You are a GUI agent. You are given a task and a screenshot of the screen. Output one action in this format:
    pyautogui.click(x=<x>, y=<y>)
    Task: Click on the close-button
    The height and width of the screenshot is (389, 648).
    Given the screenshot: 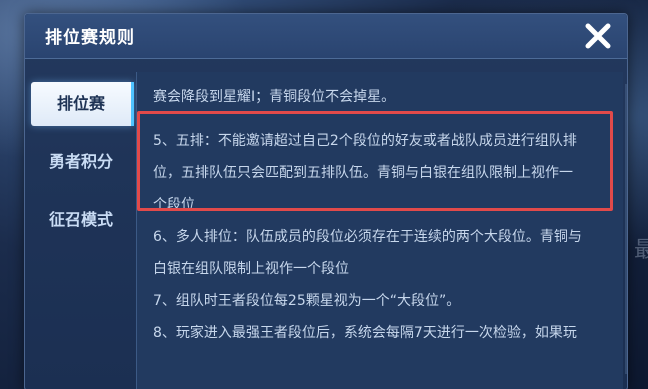 What is the action you would take?
    pyautogui.click(x=598, y=36)
    